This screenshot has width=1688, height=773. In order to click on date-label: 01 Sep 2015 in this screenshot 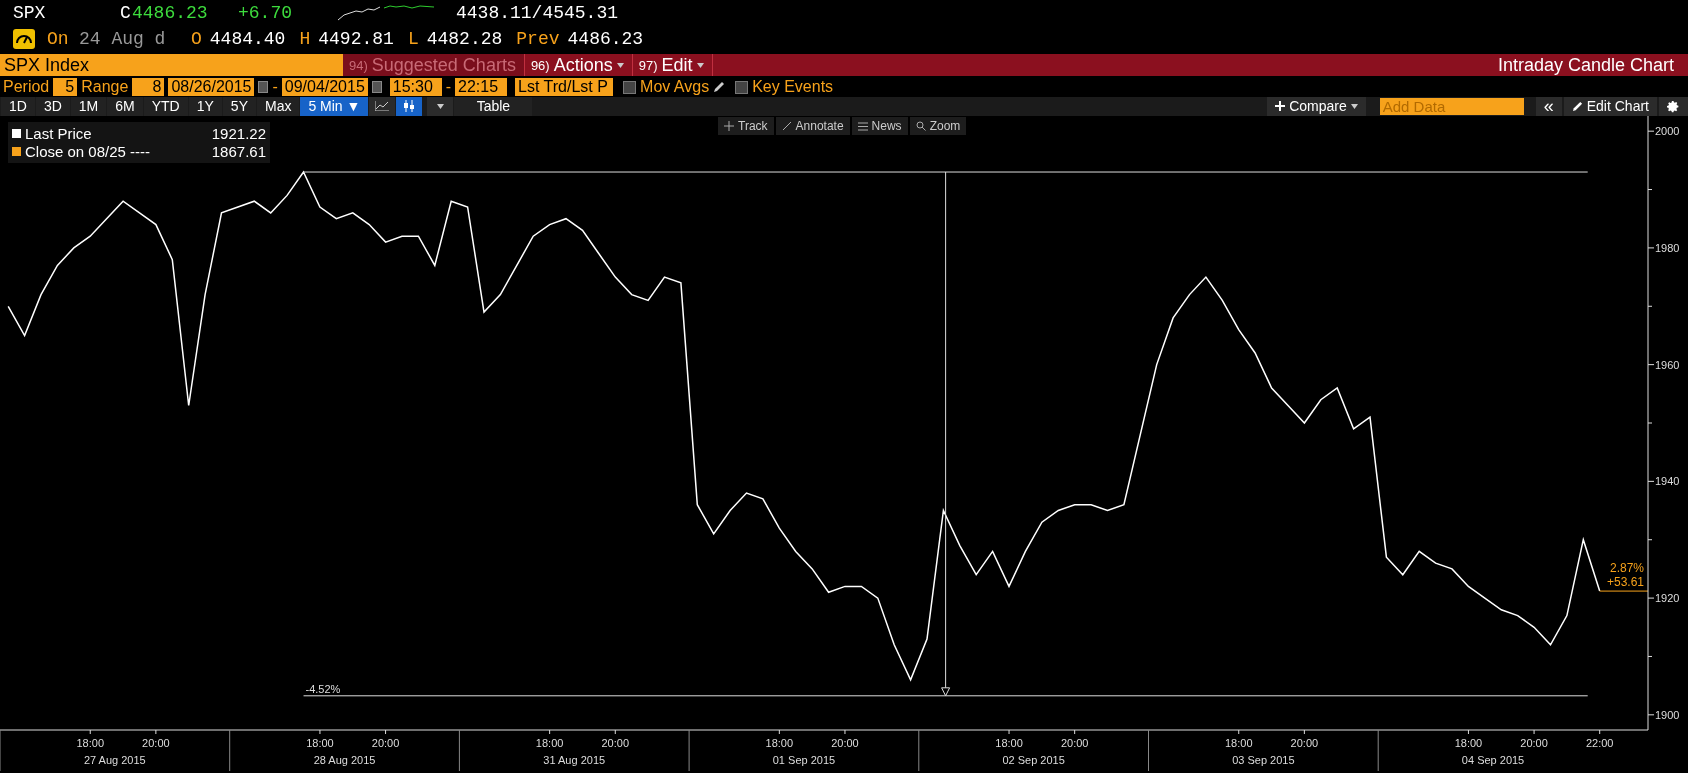, I will do `click(804, 760)`.